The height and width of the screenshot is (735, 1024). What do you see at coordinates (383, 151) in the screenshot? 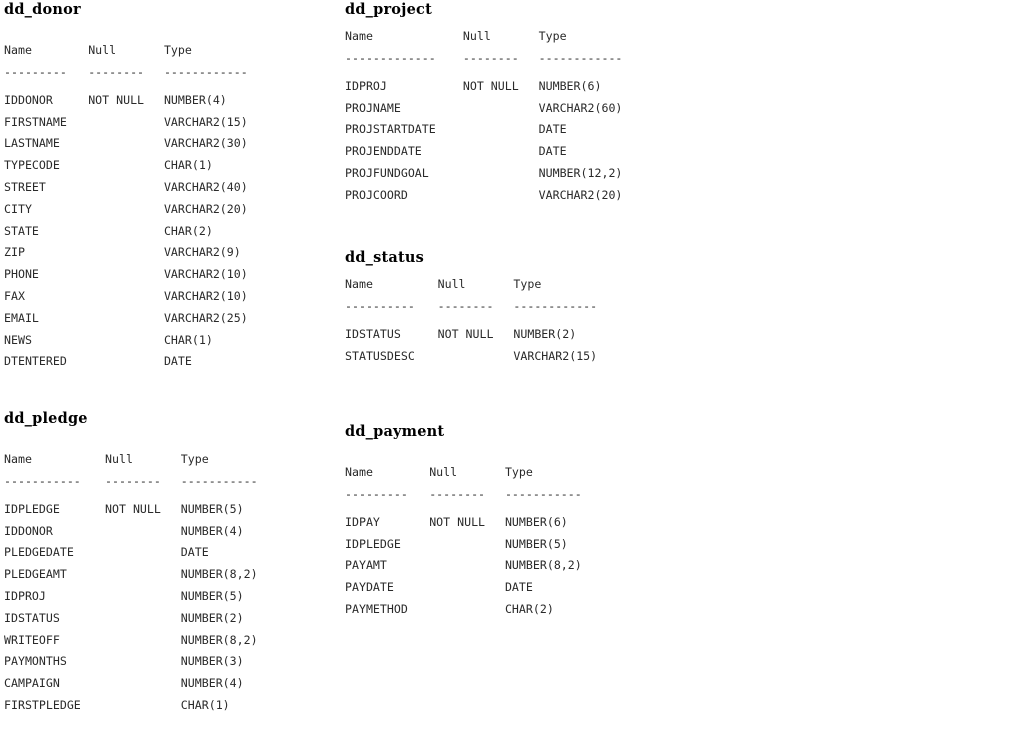
I see `column-name: PROJENDDATE` at bounding box center [383, 151].